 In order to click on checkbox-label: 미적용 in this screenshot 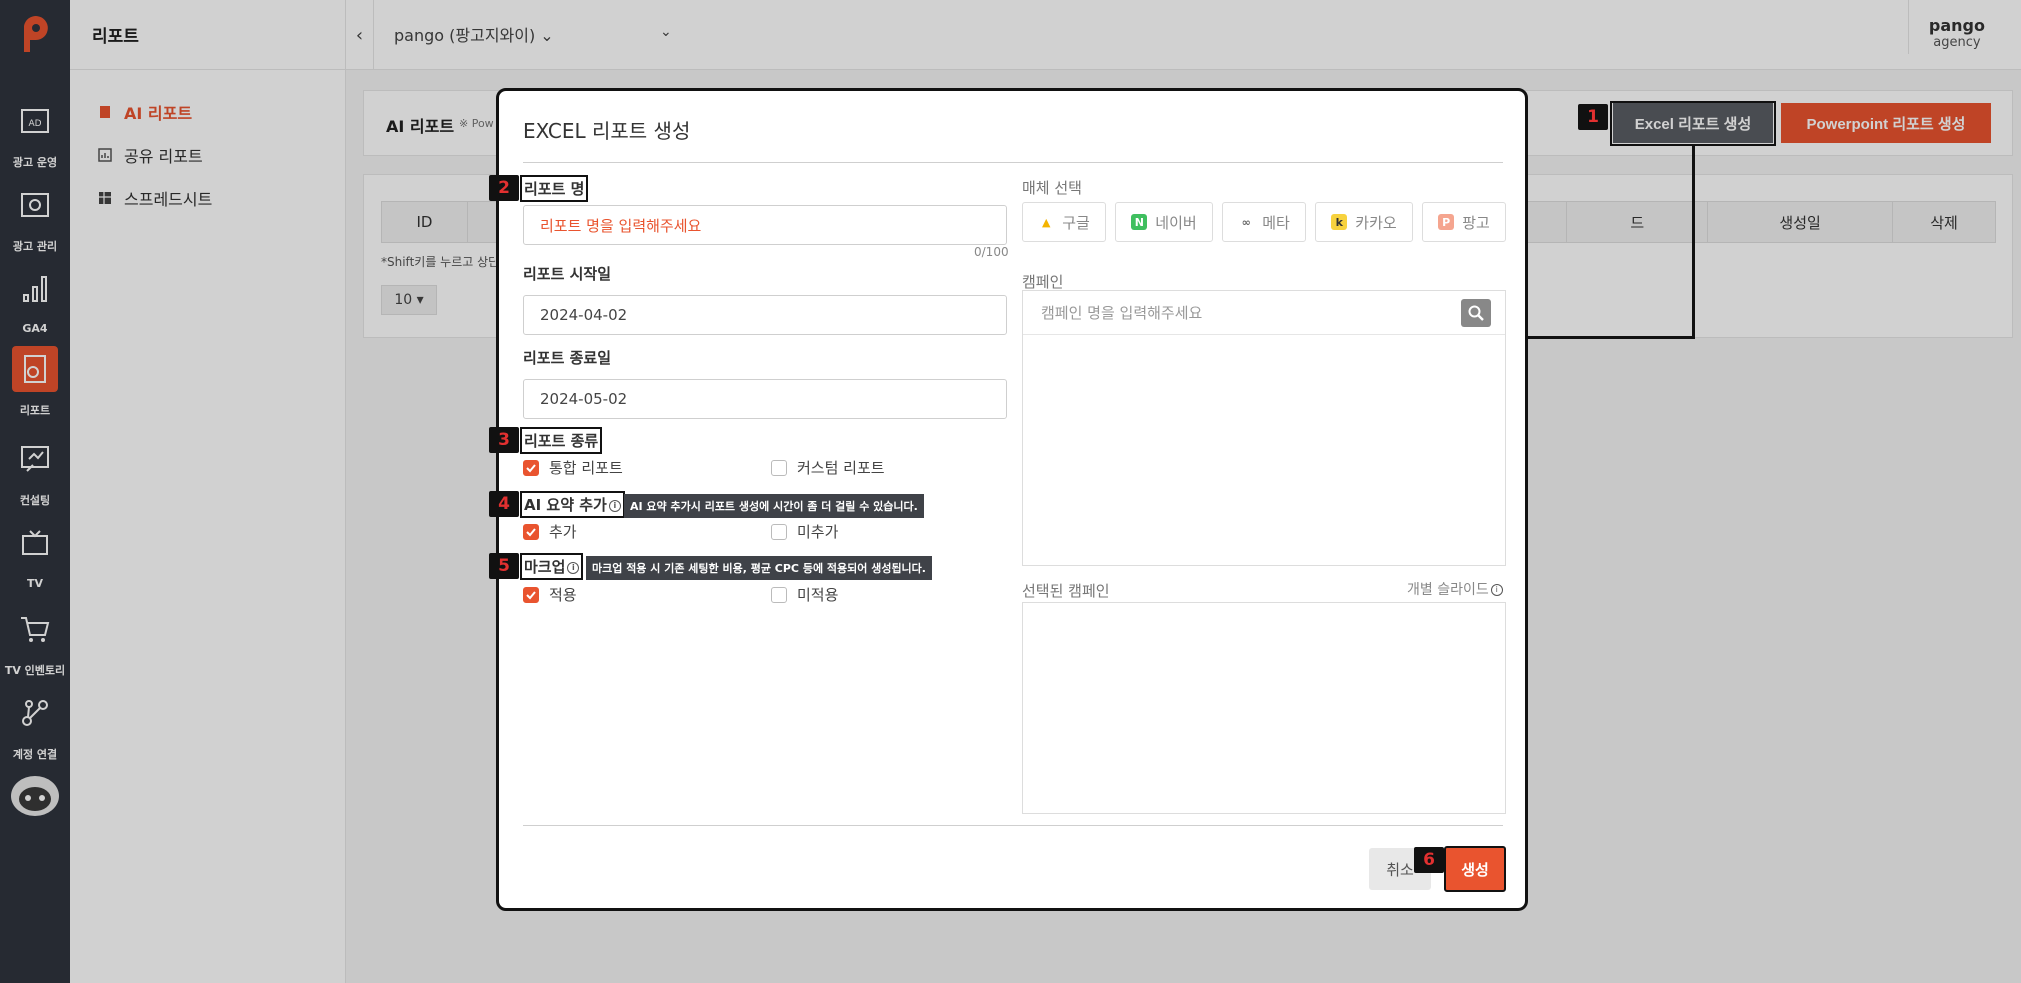, I will do `click(818, 595)`.